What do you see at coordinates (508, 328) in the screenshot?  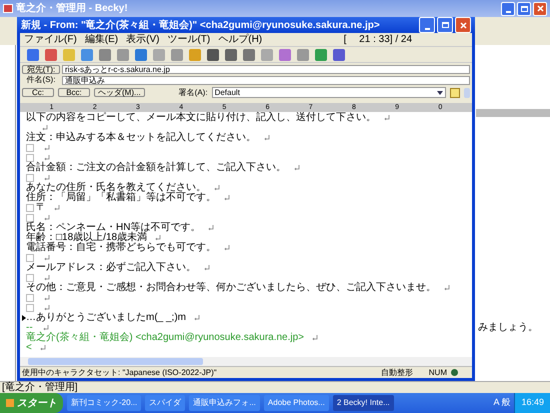 I see `background-text: みましょう。` at bounding box center [508, 328].